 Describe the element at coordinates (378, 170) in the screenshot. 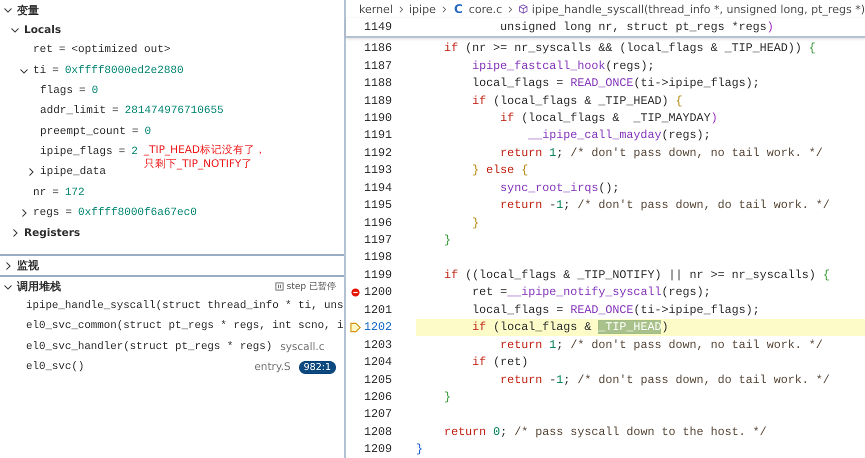

I see `line-number: 1193` at that location.